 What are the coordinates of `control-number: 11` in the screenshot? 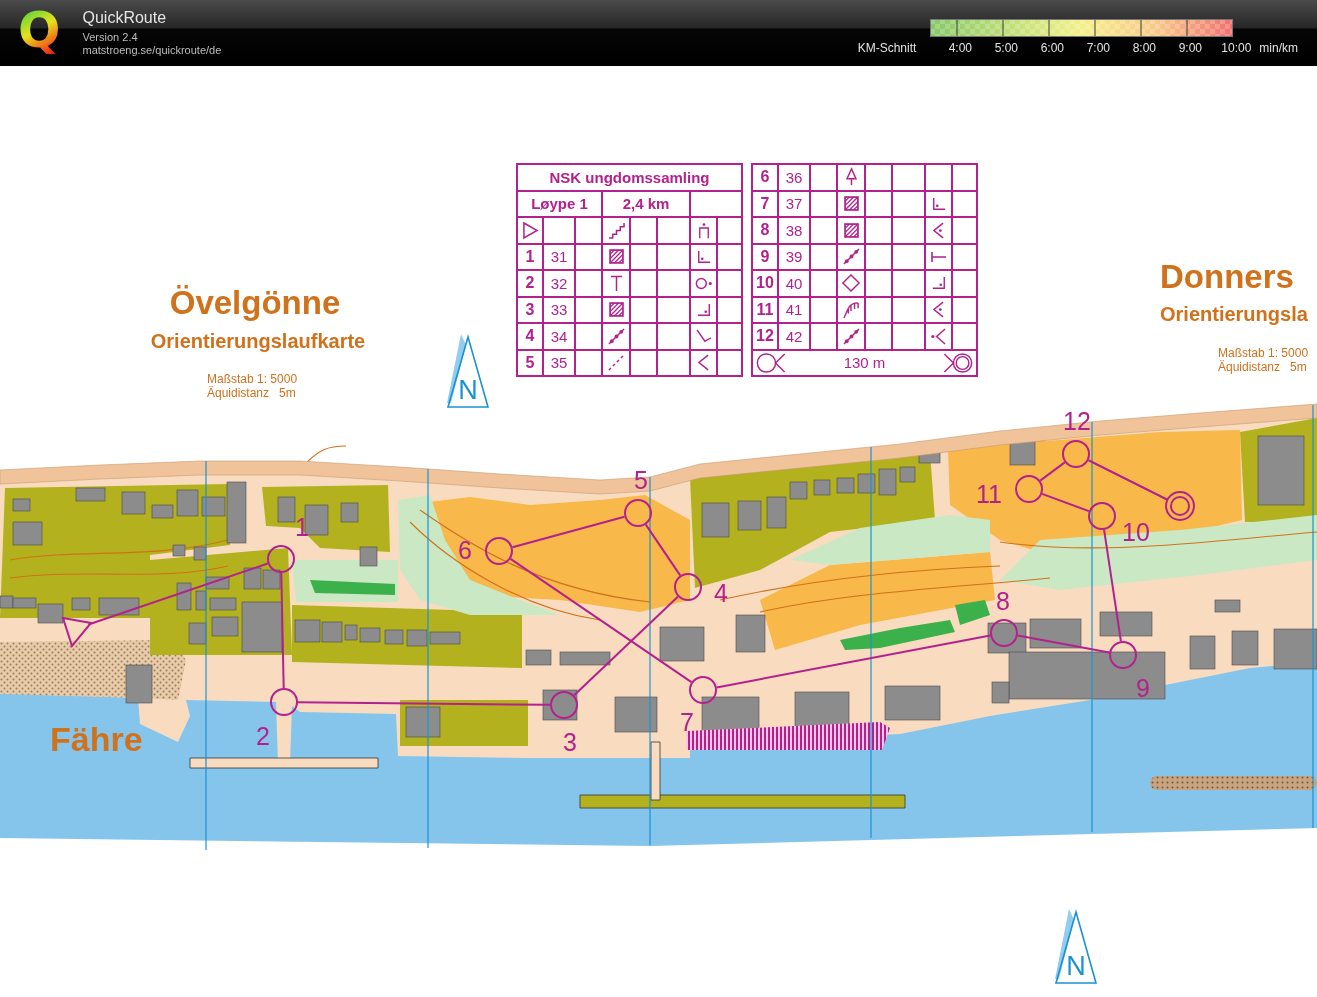 It's located at (765, 309).